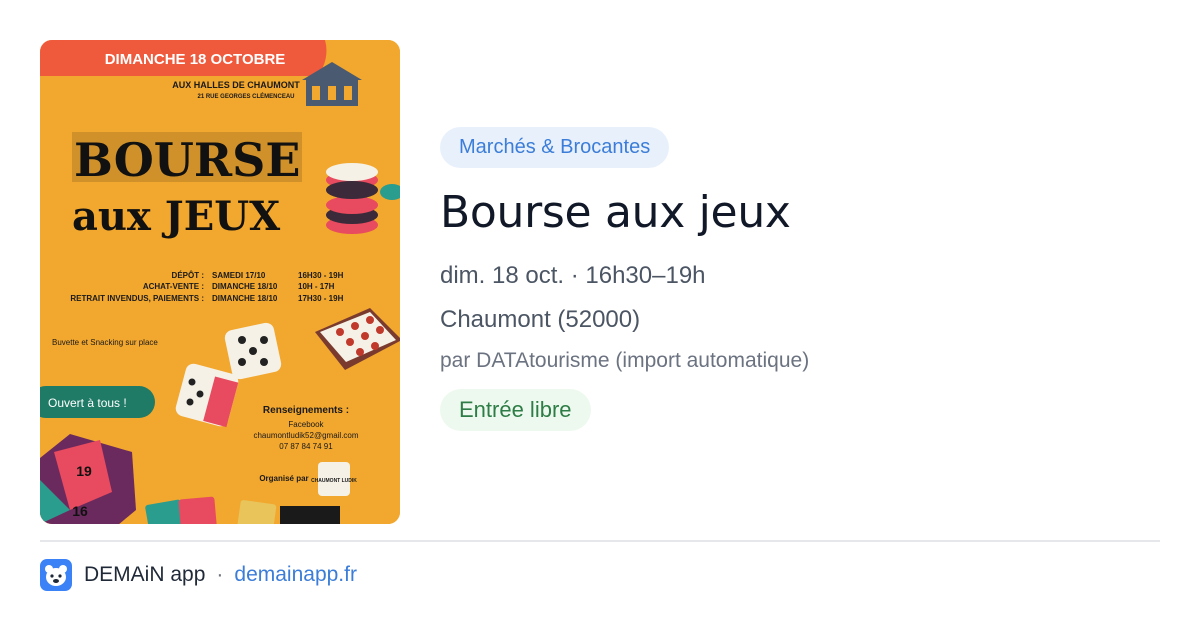 The height and width of the screenshot is (630, 1200). Describe the element at coordinates (173, 286) in the screenshot. I see `schedule-label-2: ACHAT-VENTE :` at that location.